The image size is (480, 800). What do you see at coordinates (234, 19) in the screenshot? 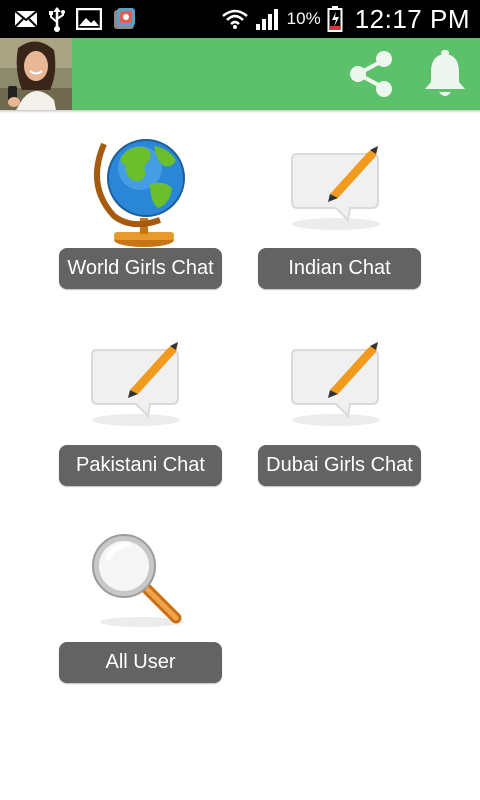
I see `wifi-icon` at bounding box center [234, 19].